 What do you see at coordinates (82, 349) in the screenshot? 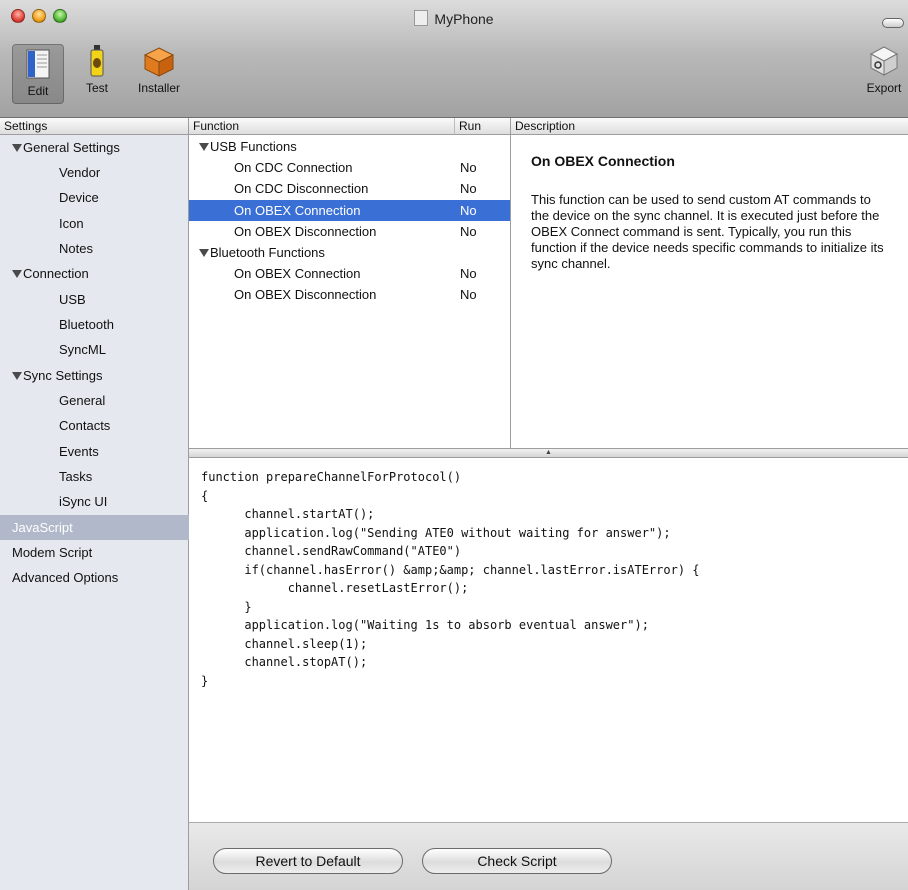
I see `sidebar-item-label: SyncML` at bounding box center [82, 349].